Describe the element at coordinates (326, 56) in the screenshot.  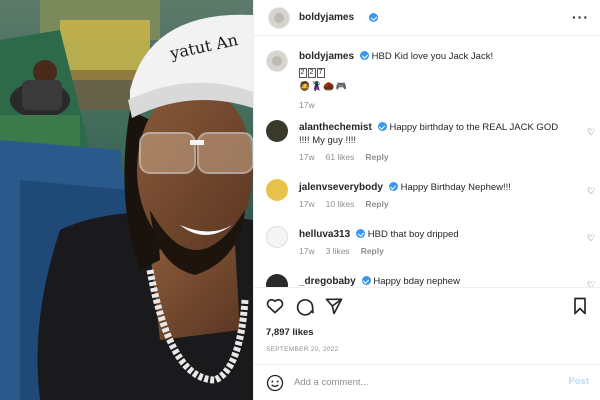
I see `caption-username: boldyjames` at that location.